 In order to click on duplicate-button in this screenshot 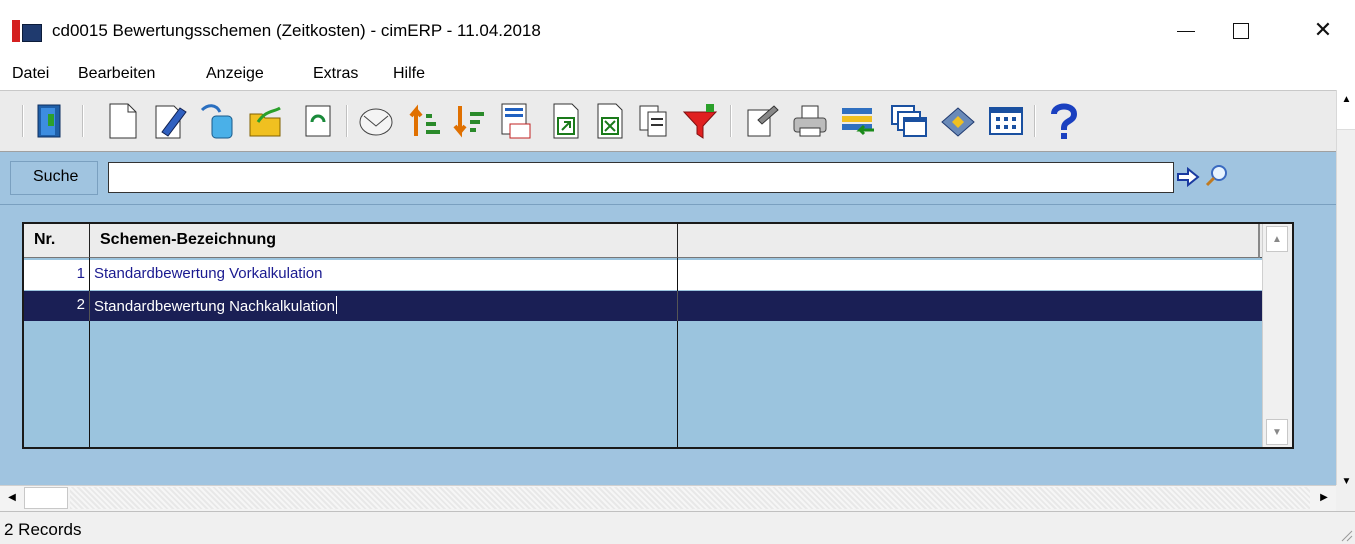, I will do `click(654, 121)`.